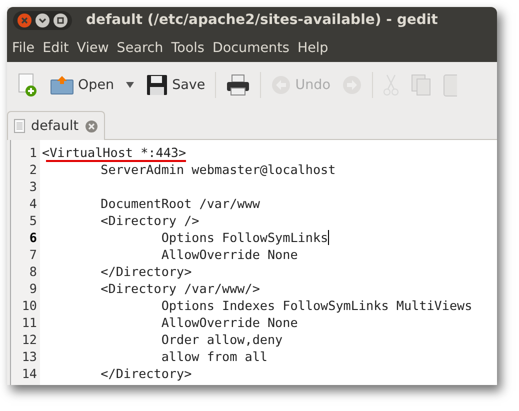  What do you see at coordinates (94, 48) in the screenshot?
I see `menu-item: View` at bounding box center [94, 48].